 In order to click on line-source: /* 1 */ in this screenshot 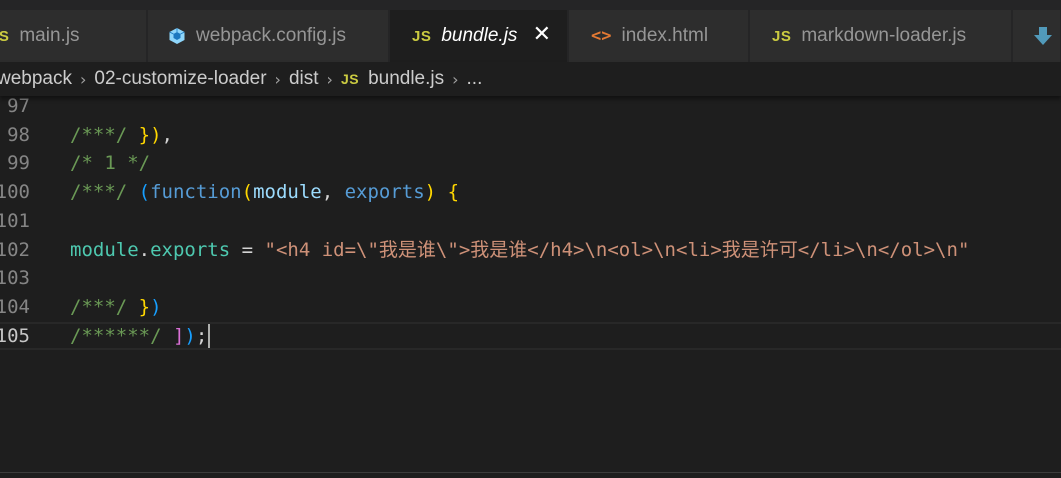, I will do `click(110, 163)`.